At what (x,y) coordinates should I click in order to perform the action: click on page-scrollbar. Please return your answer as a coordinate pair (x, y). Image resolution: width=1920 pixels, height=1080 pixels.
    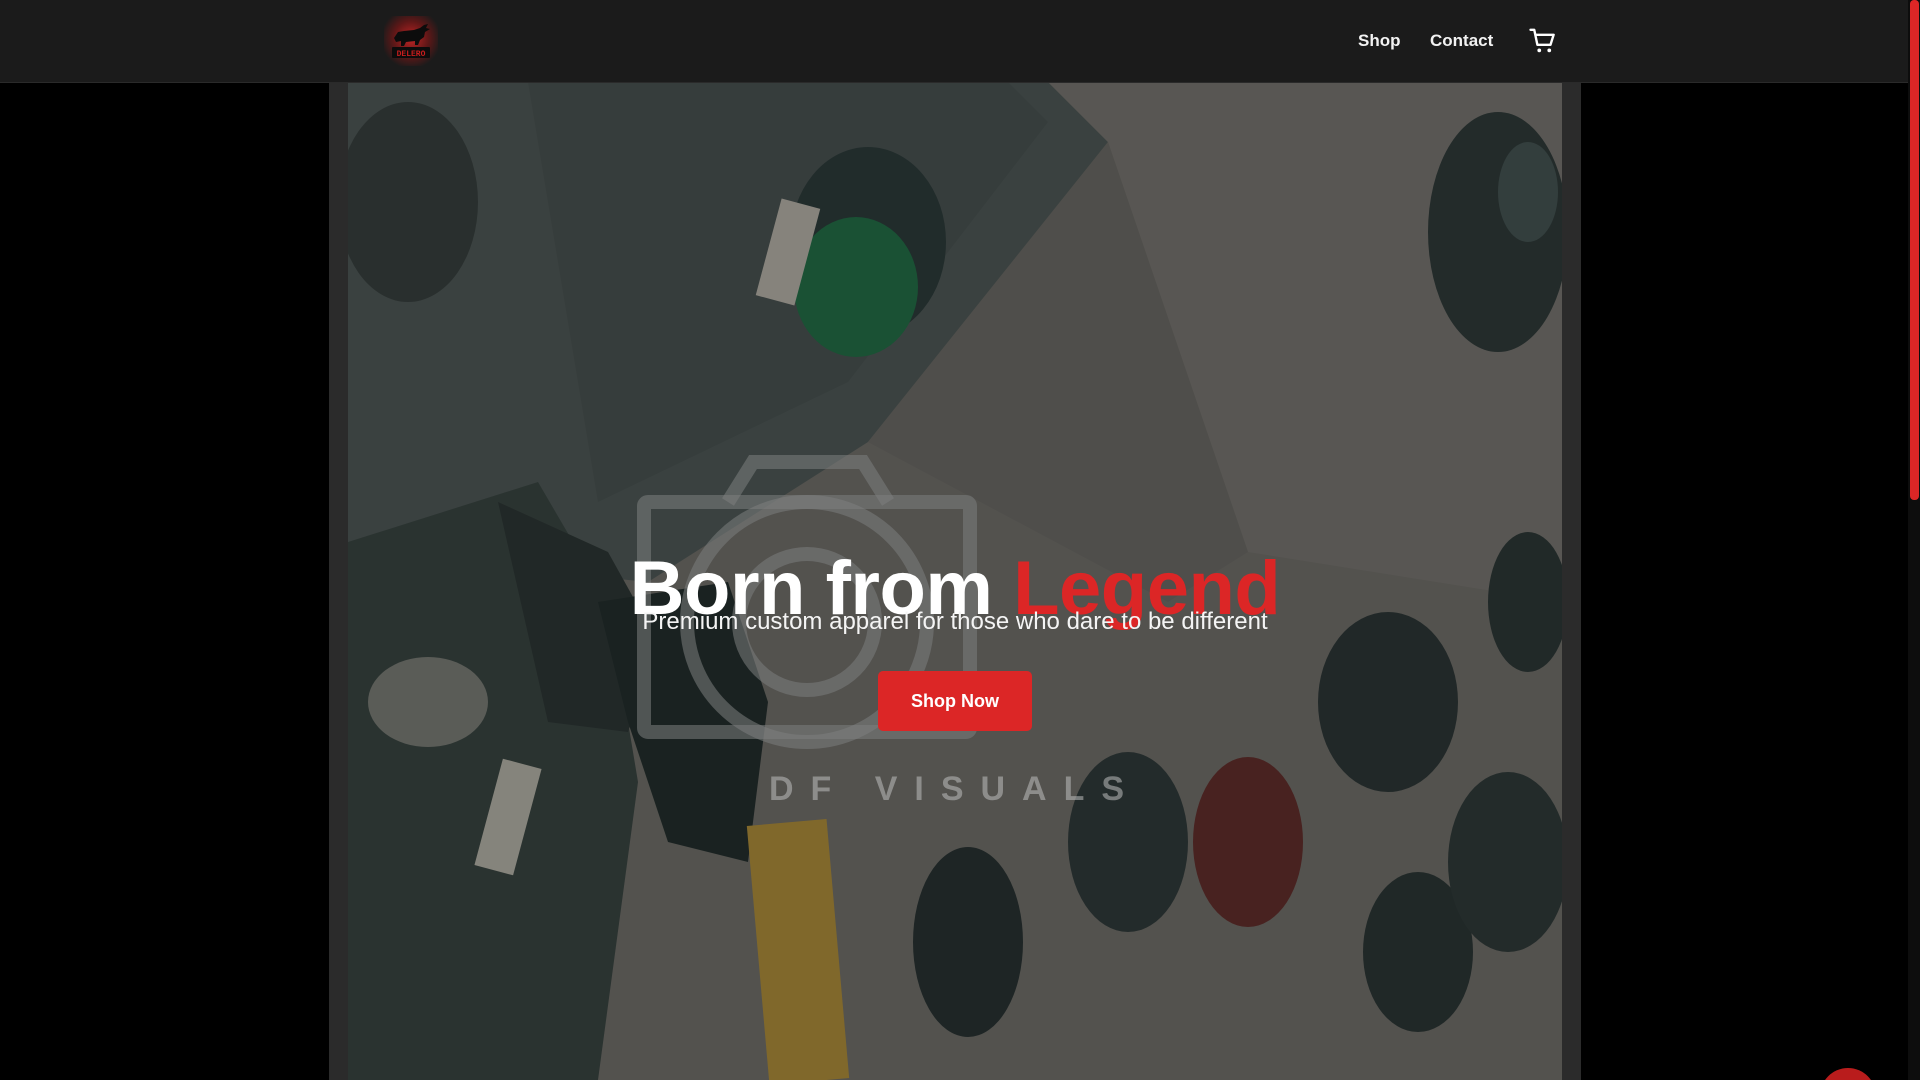
    Looking at the image, I should click on (1914, 540).